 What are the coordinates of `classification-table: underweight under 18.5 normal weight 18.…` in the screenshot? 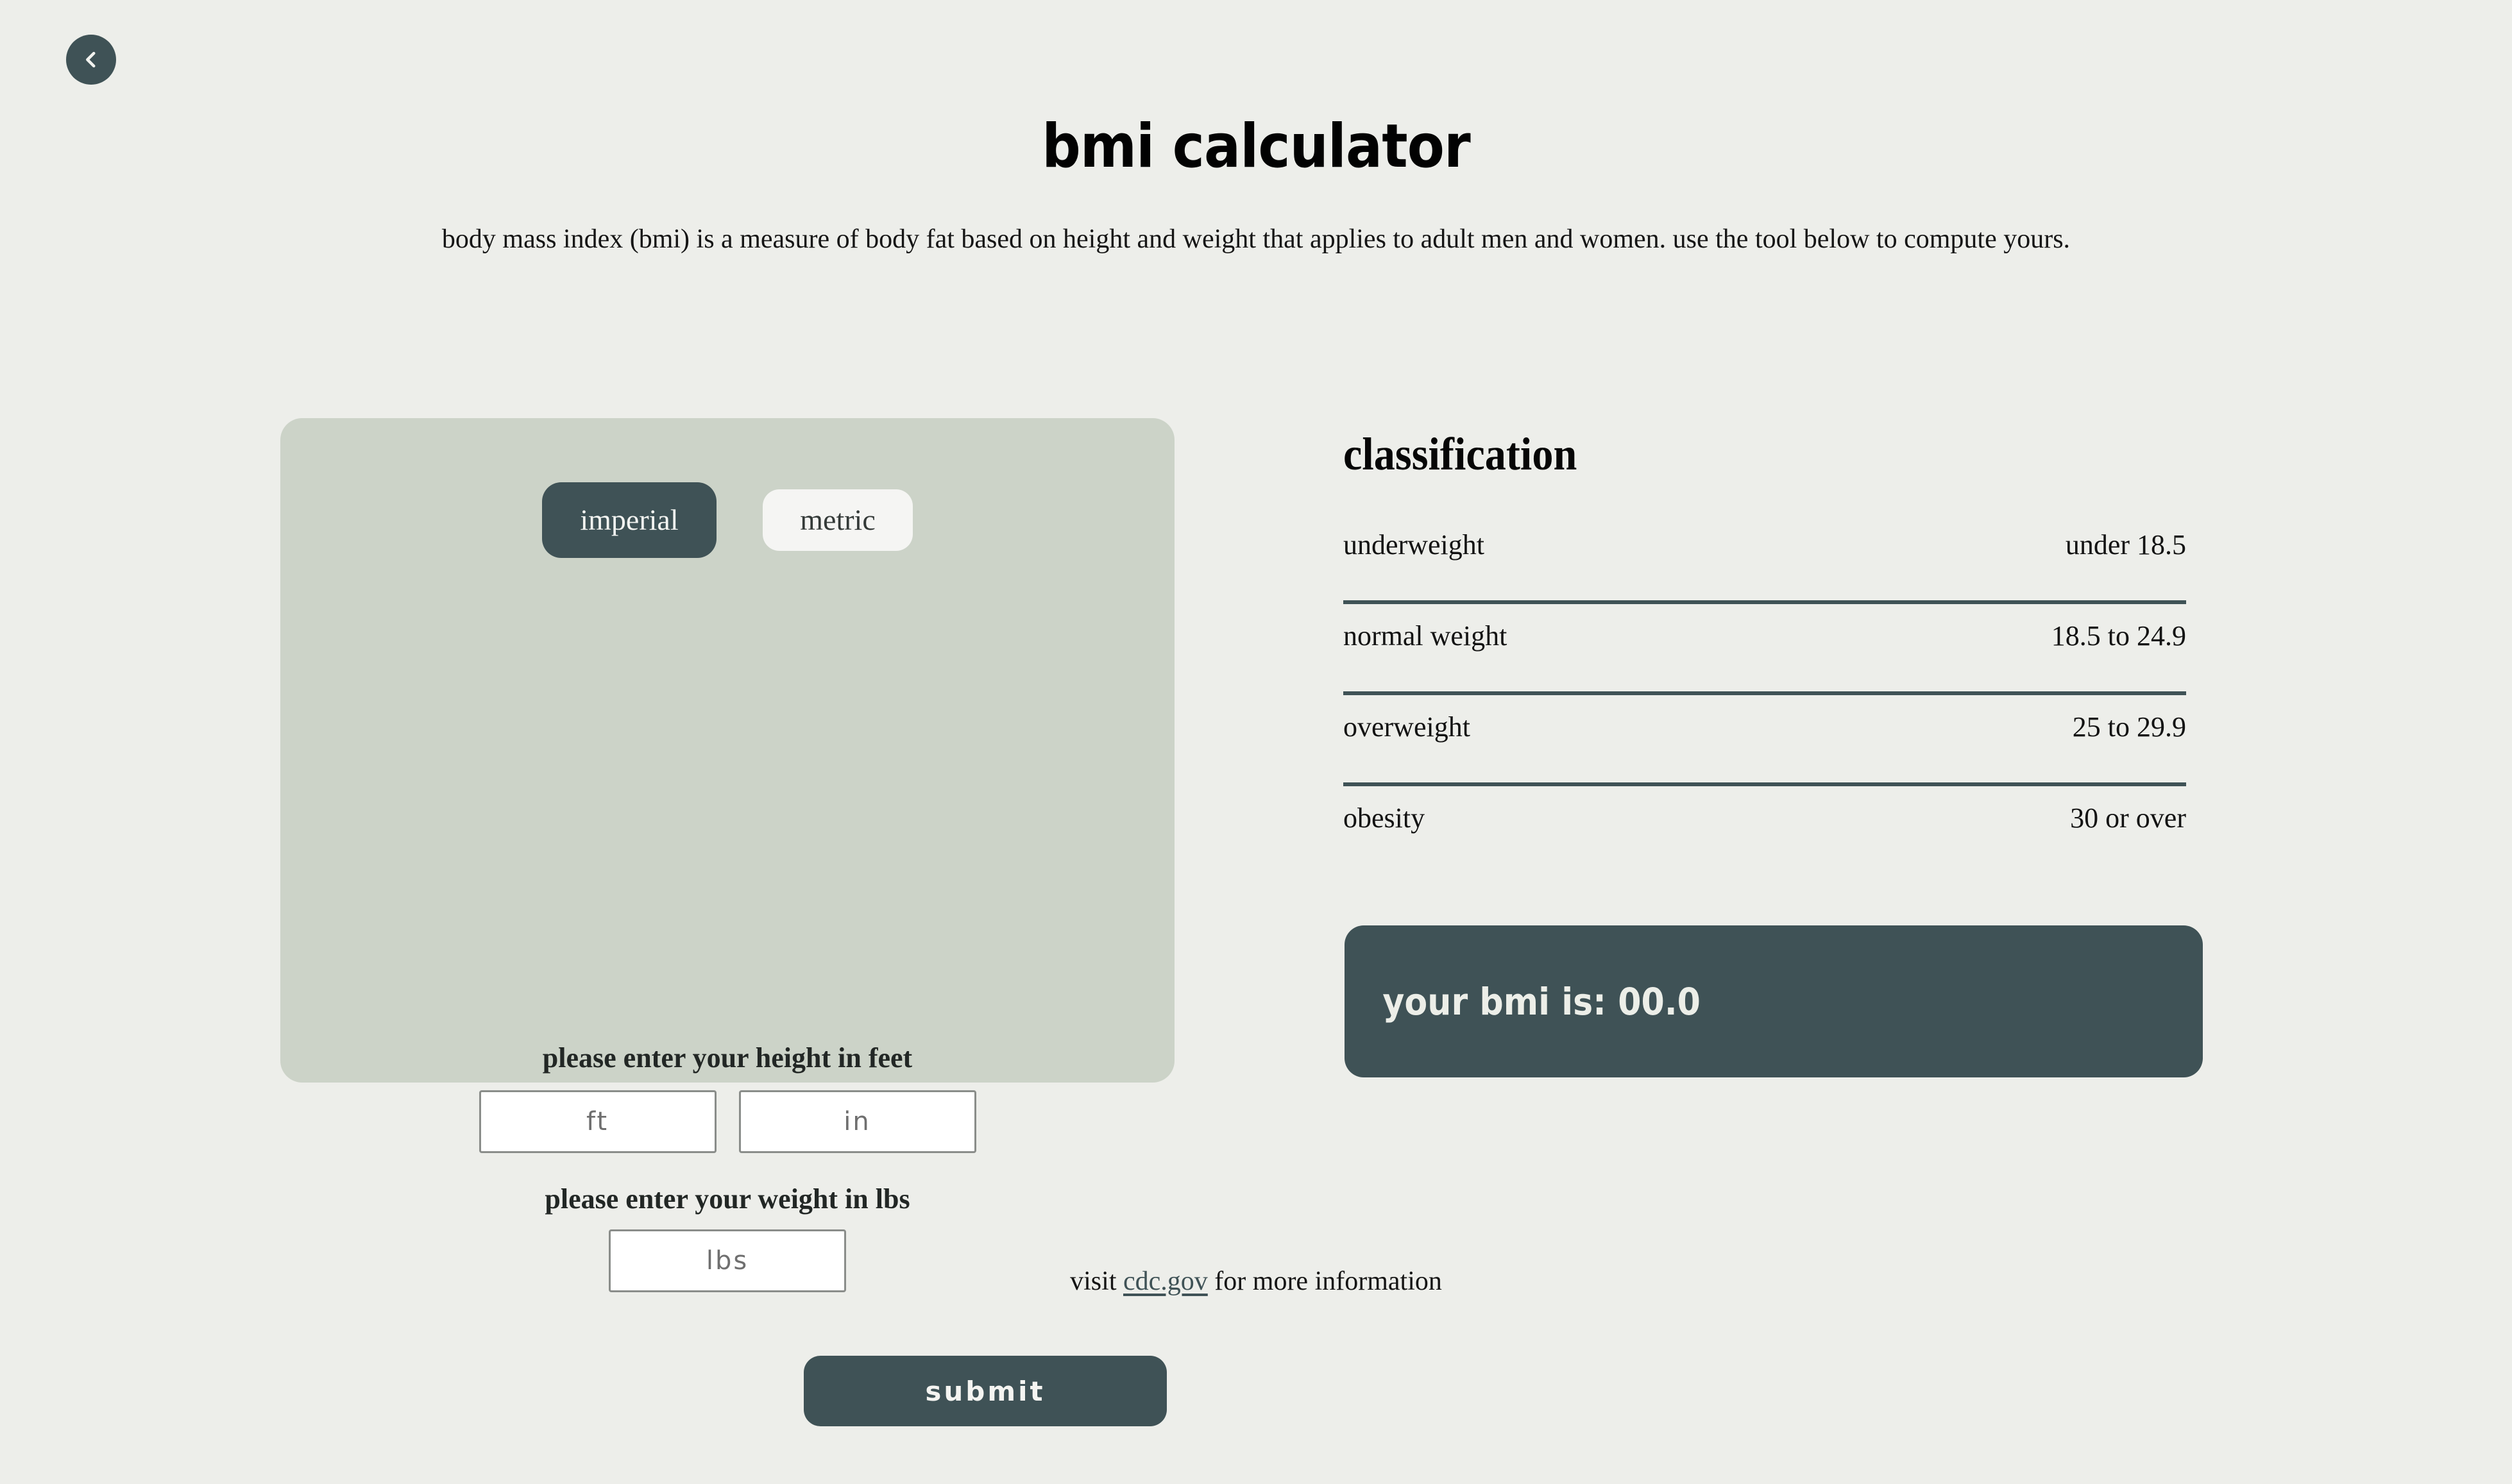 It's located at (1765, 695).